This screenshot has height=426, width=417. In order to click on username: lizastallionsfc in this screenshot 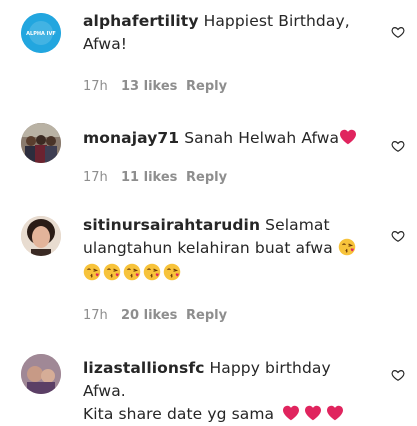, I will do `click(143, 368)`.